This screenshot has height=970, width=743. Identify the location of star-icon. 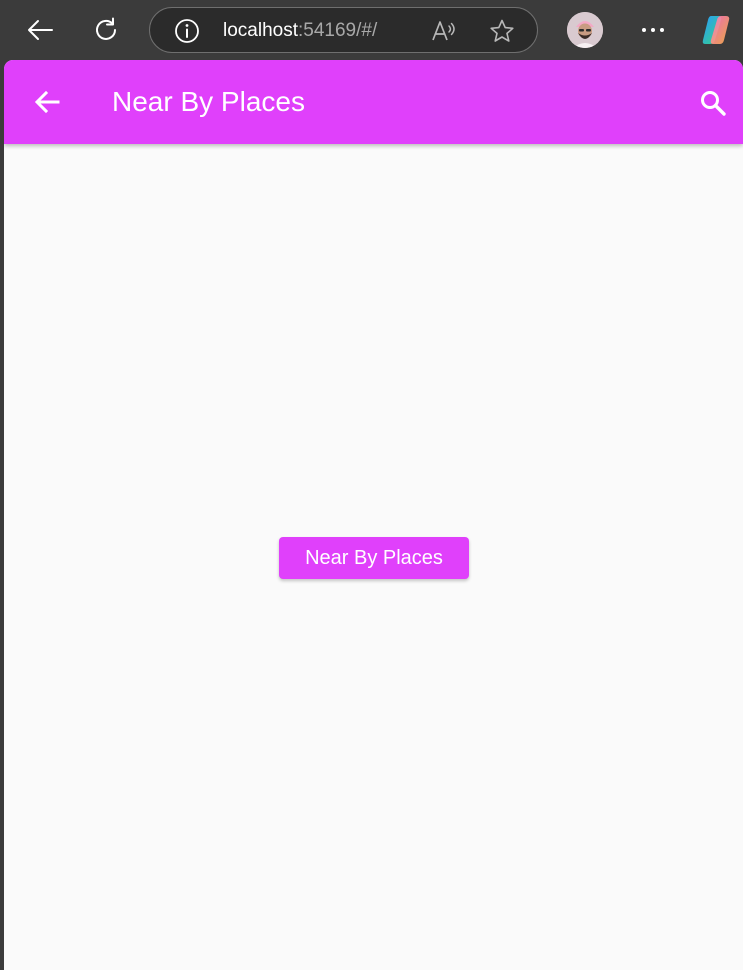
(502, 31).